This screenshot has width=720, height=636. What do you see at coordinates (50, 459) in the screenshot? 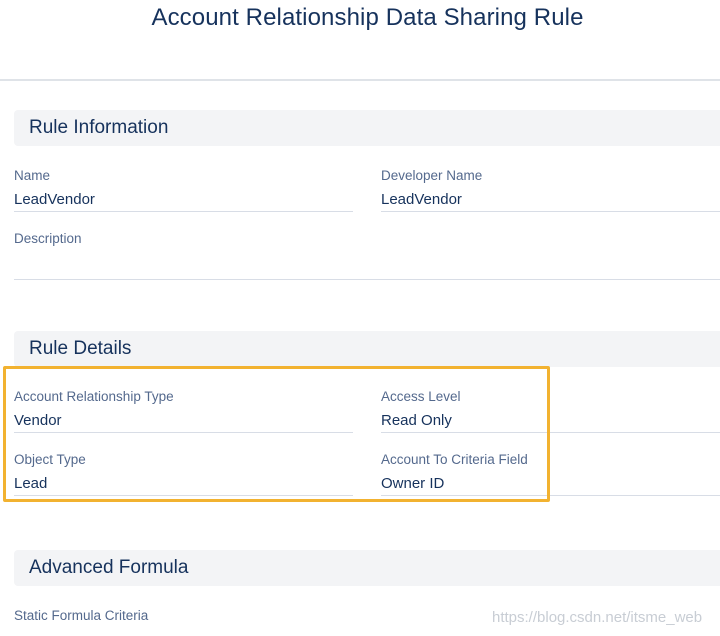
I see `field-label: Object Type` at bounding box center [50, 459].